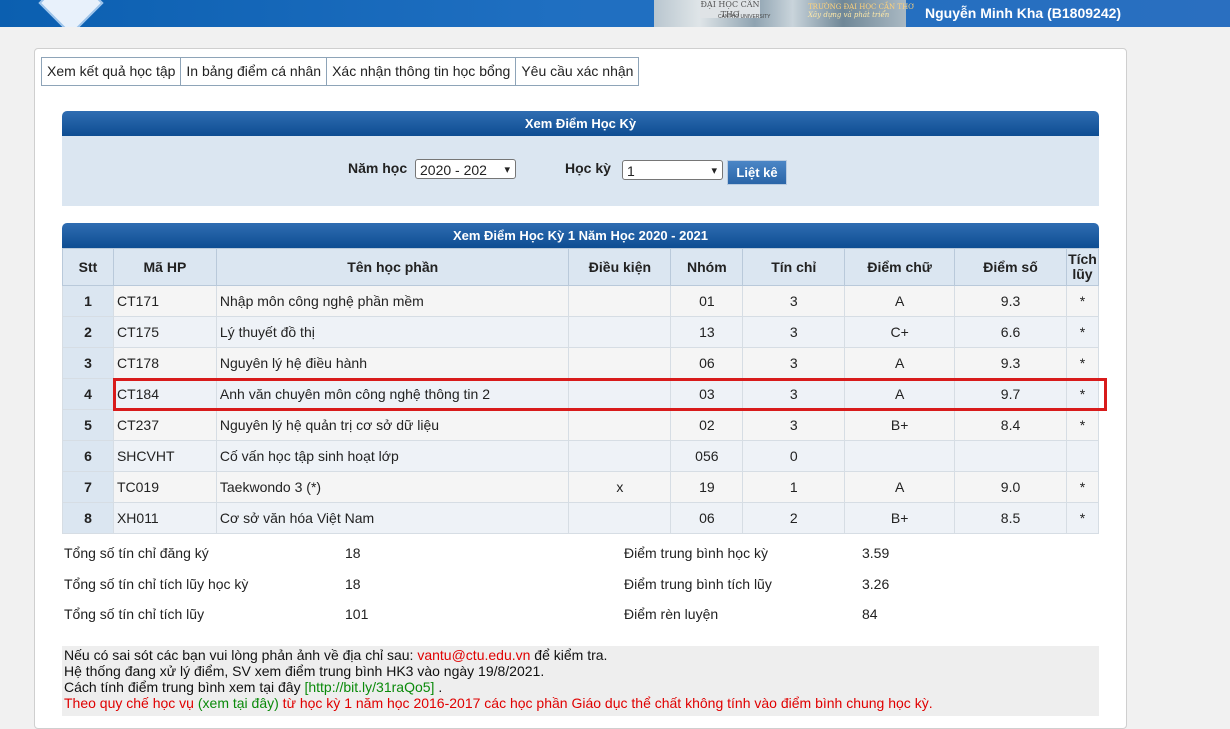  I want to click on tab-scholarship-info: Xác nhận thông tin học bổng, so click(421, 71).